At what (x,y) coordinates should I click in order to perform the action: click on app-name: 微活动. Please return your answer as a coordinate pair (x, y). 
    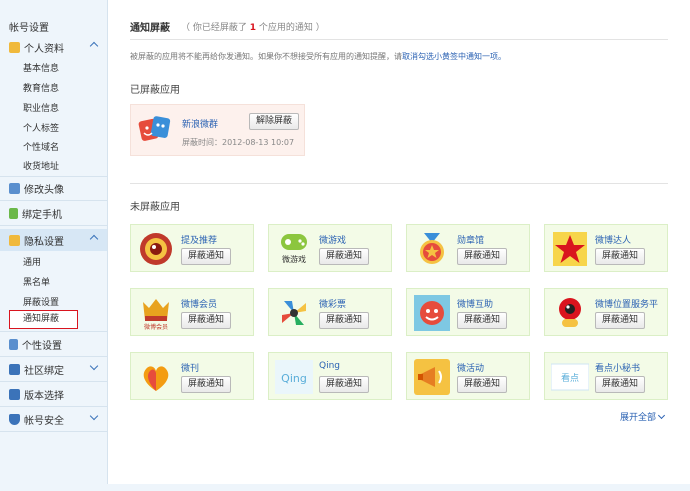
    Looking at the image, I should click on (470, 367).